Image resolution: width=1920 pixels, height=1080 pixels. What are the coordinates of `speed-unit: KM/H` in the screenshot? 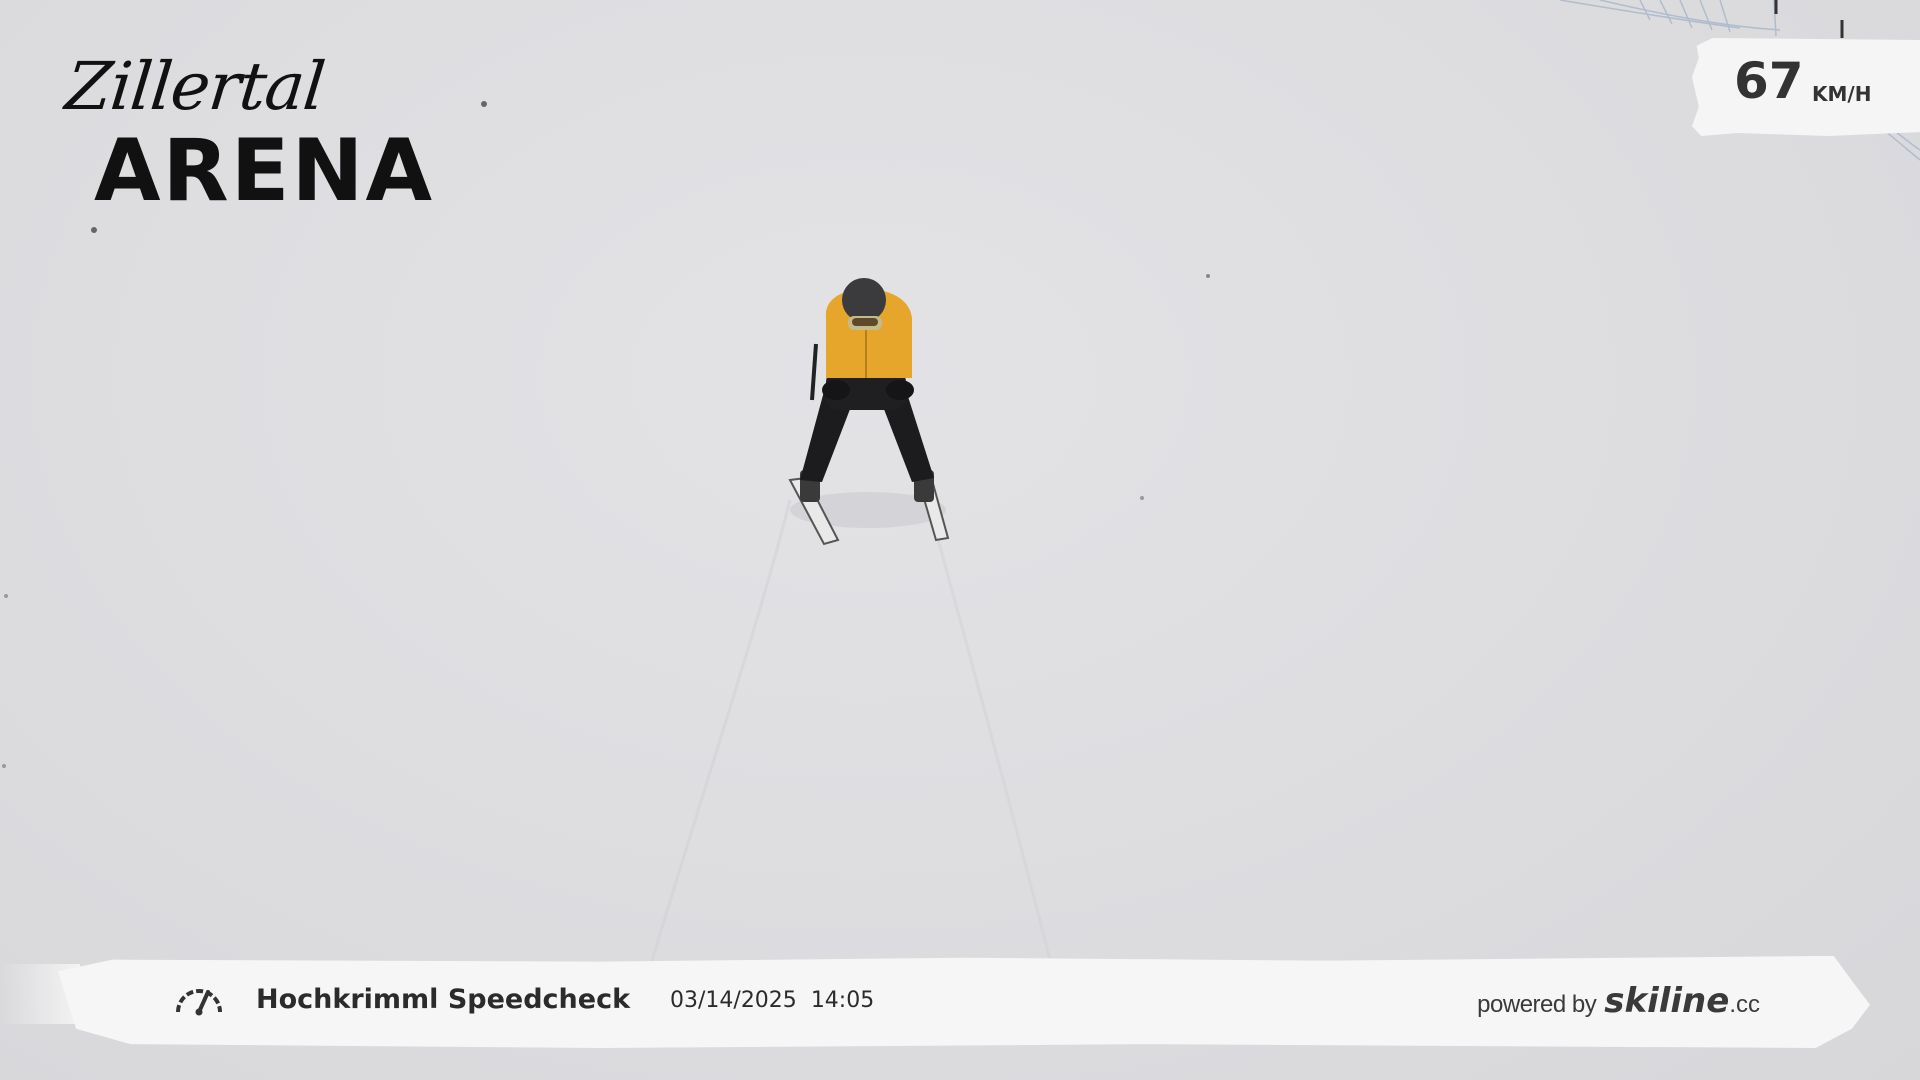 It's located at (1842, 94).